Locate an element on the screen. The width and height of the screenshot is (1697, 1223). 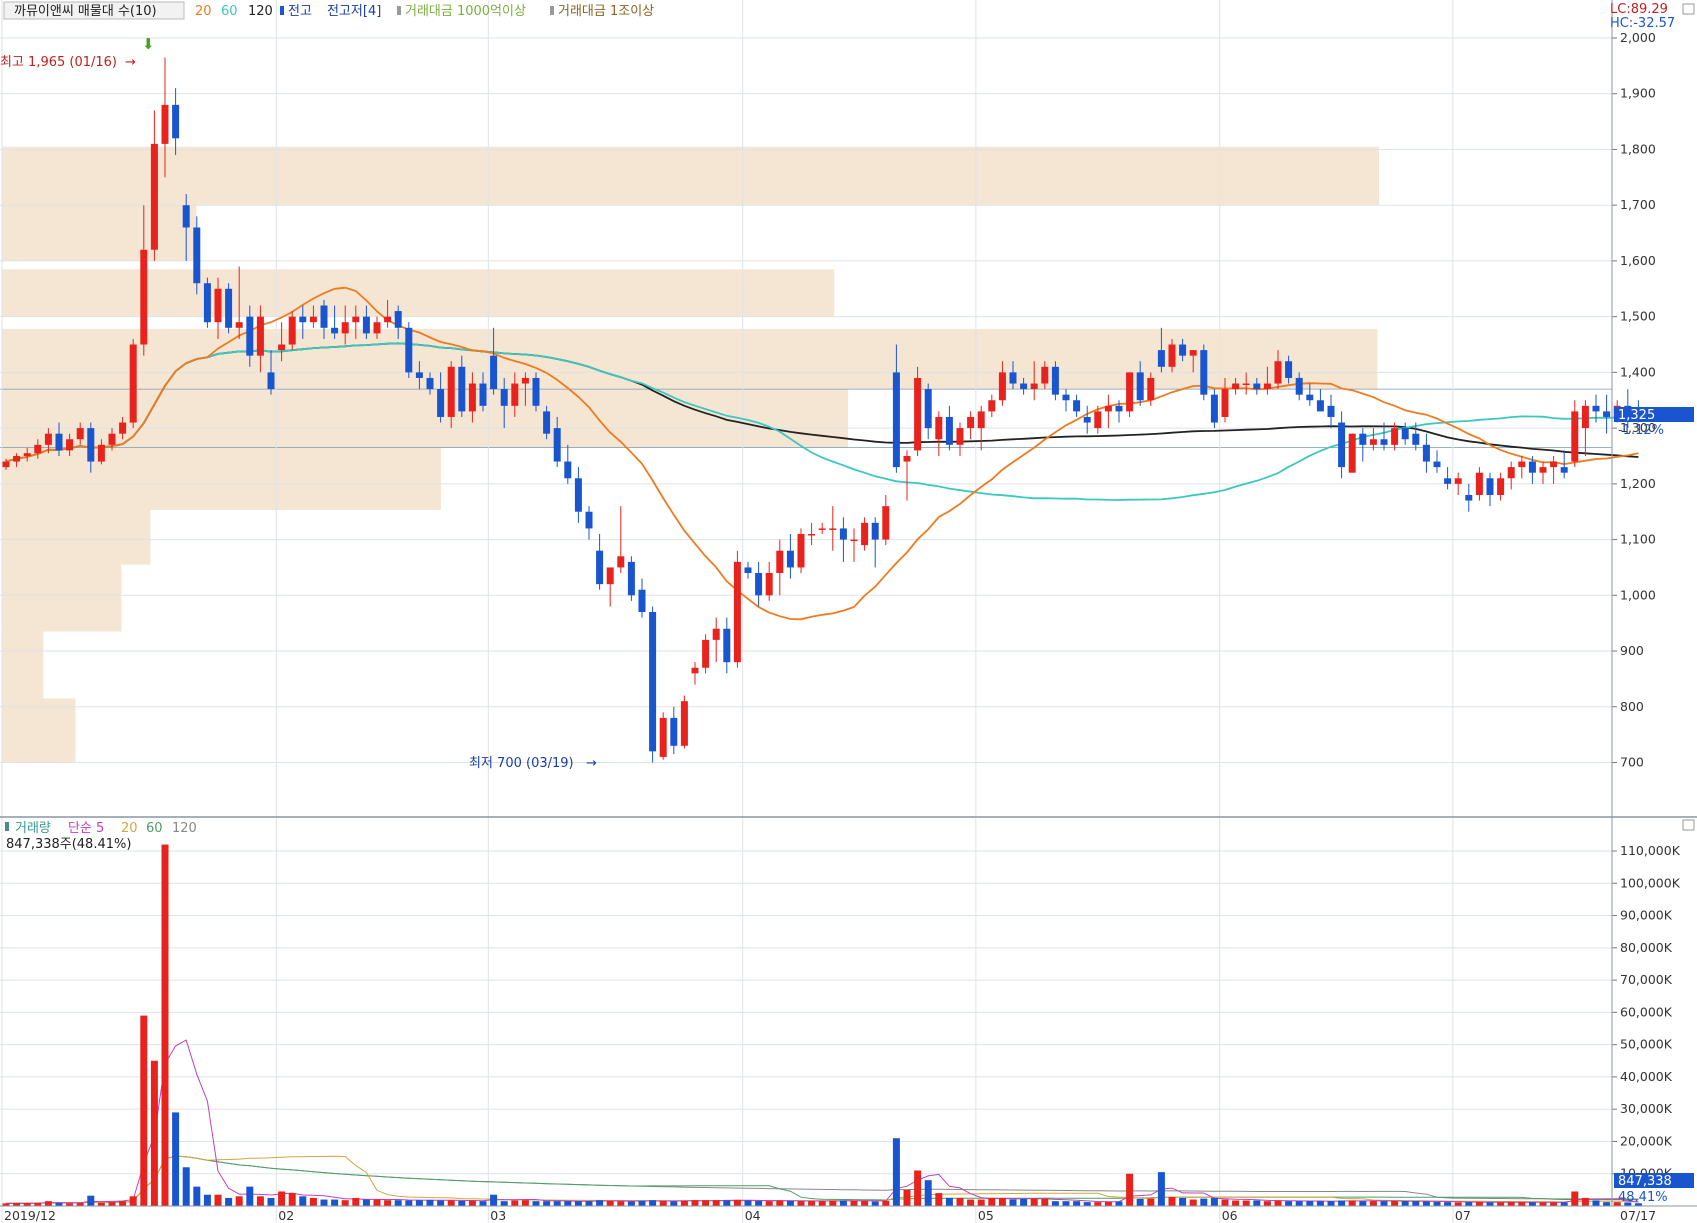
collapse-price-panel-button is located at coordinates (1688, 9).